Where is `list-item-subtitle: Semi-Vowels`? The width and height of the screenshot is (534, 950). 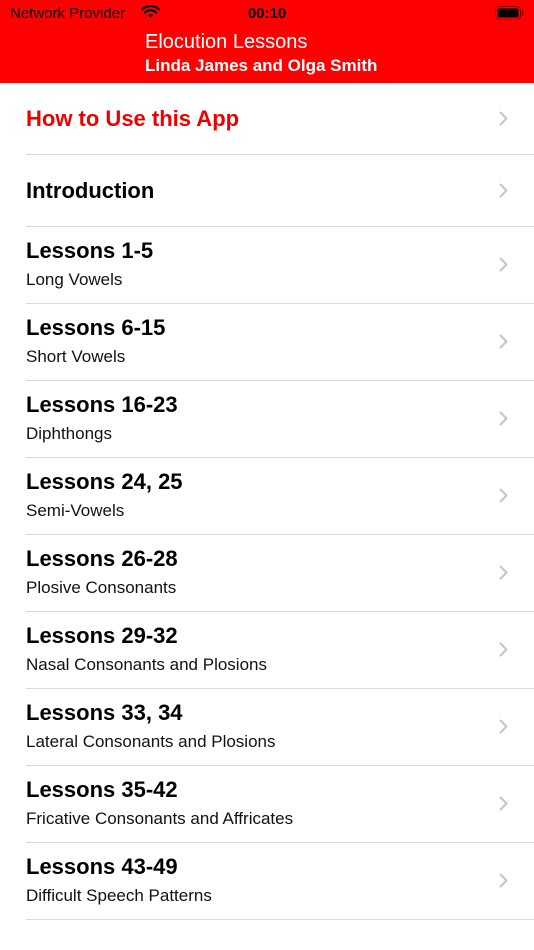
list-item-subtitle: Semi-Vowels is located at coordinates (75, 510).